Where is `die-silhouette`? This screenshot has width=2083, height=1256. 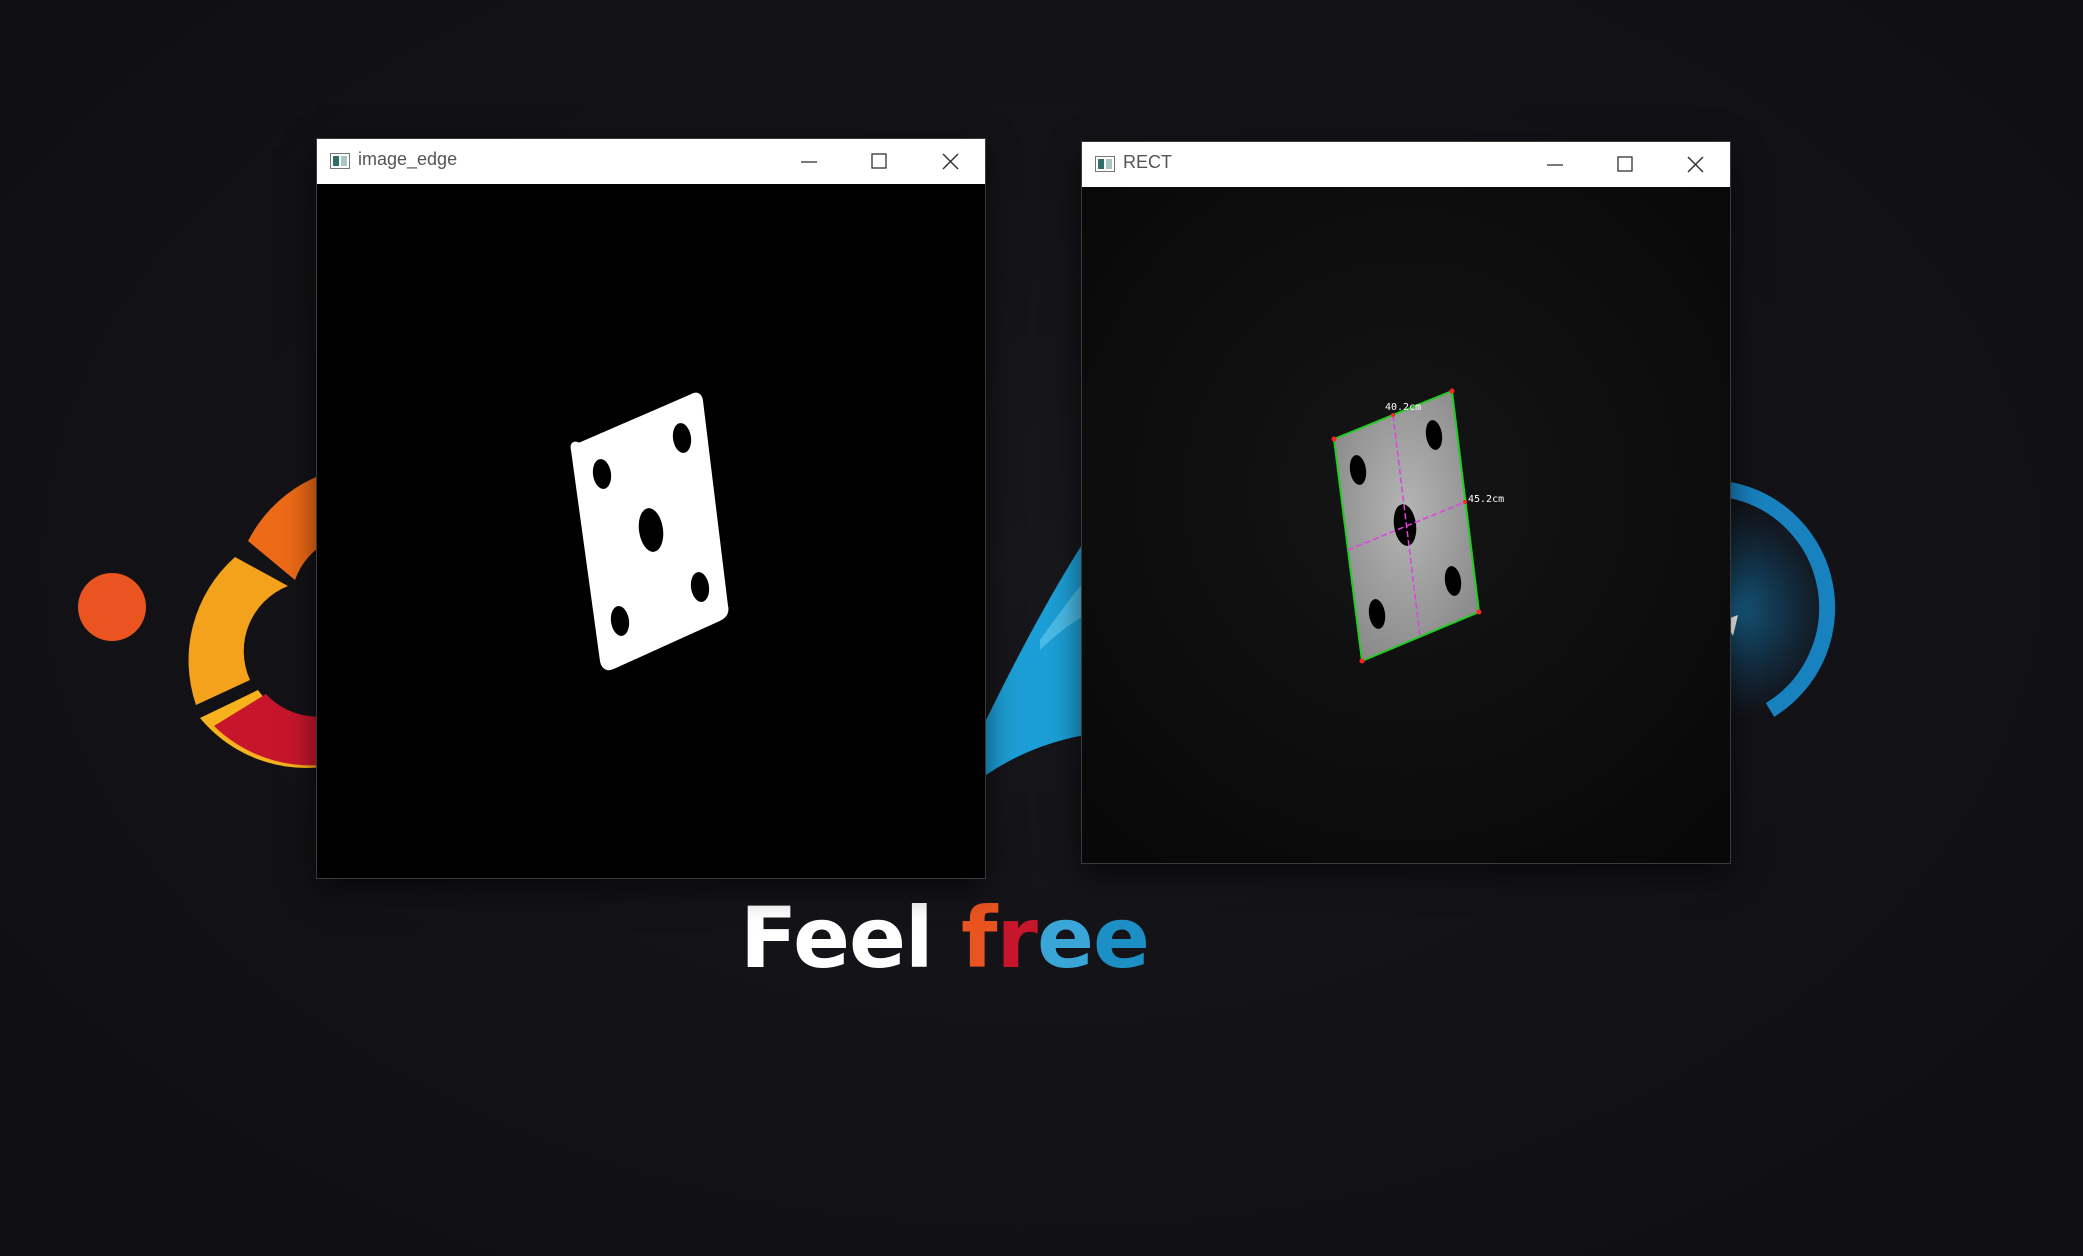
die-silhouette is located at coordinates (649, 531).